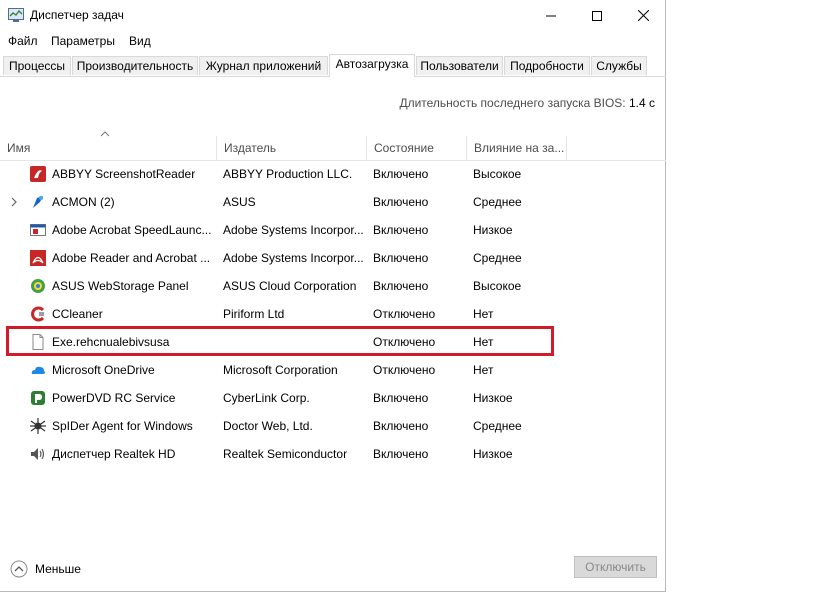  I want to click on row-name: CCleaner, so click(77, 314).